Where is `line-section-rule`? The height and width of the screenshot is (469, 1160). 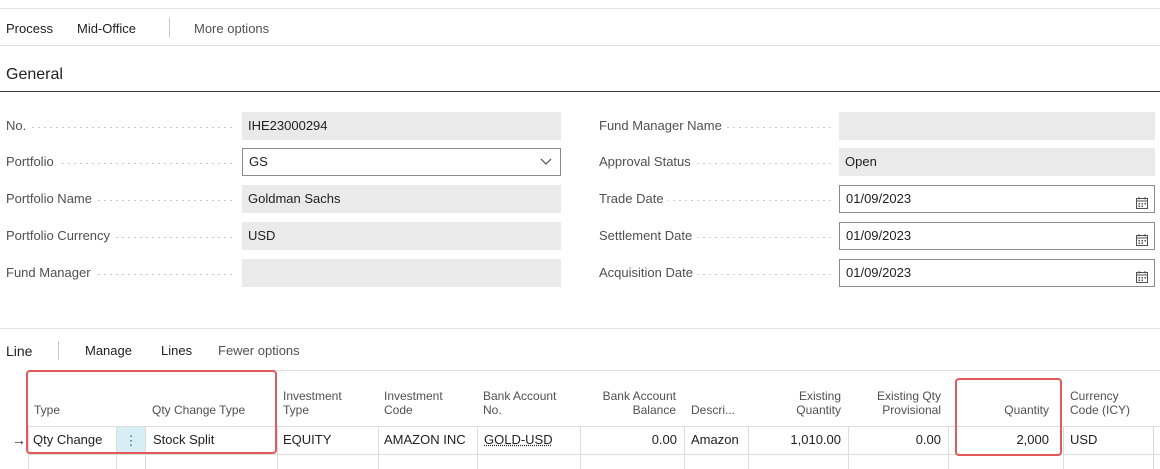
line-section-rule is located at coordinates (580, 328).